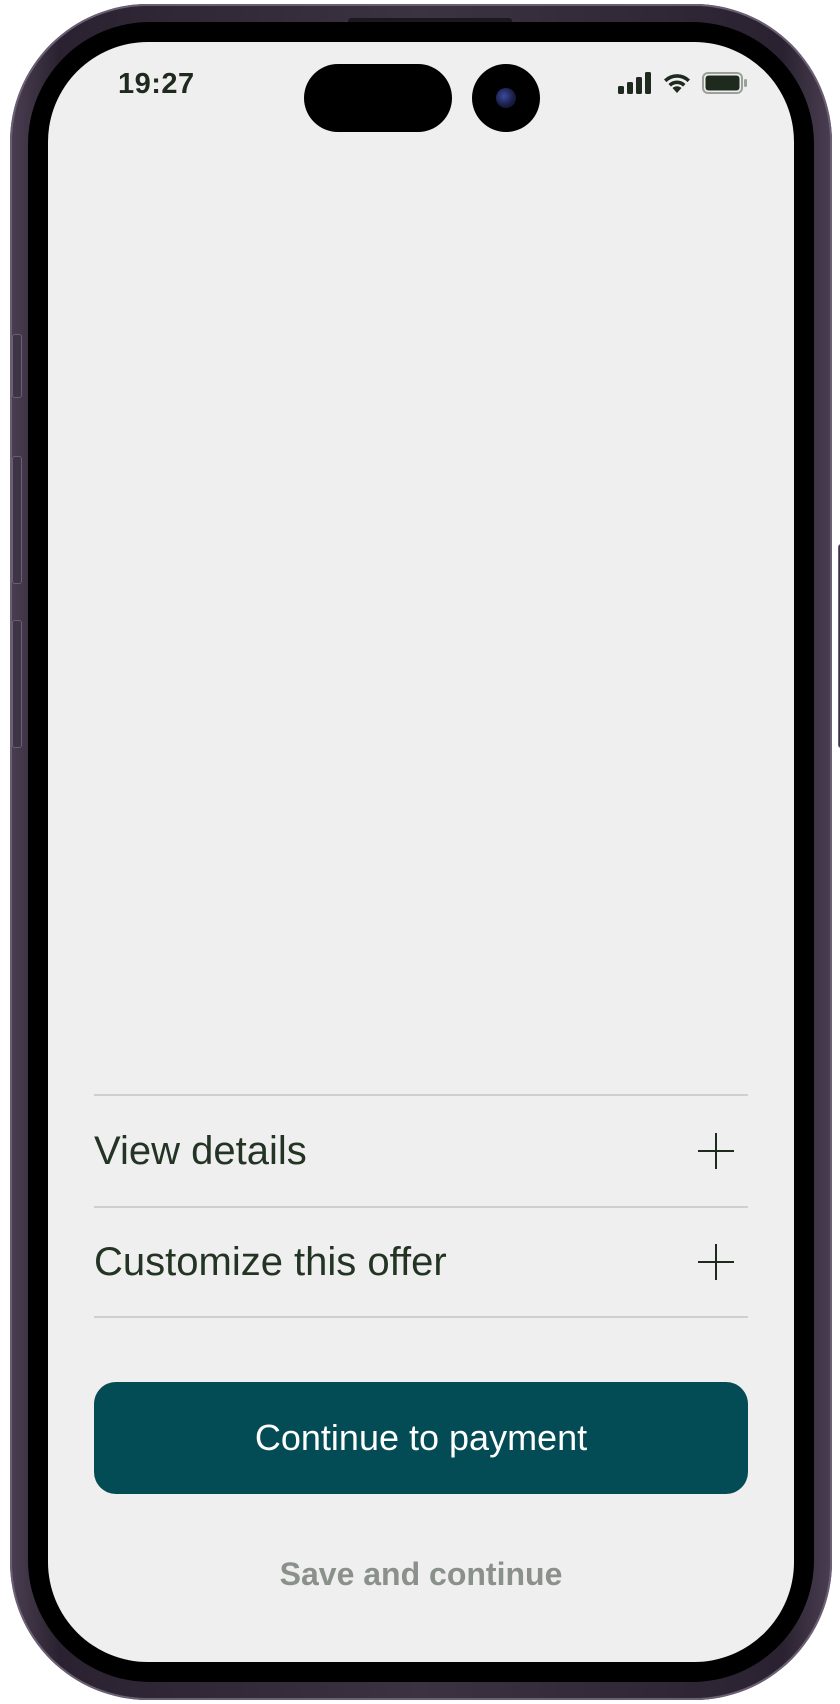 The image size is (840, 1704). Describe the element at coordinates (156, 84) in the screenshot. I see `status-time: 19:27` at that location.